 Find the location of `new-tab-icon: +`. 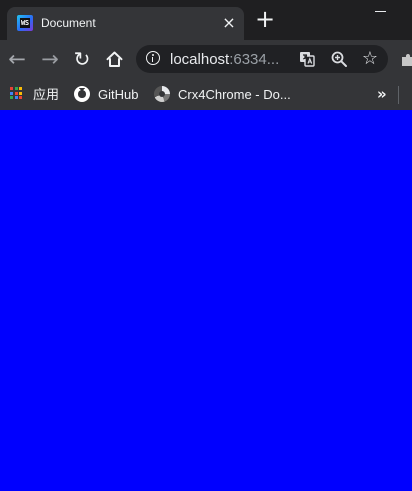

new-tab-icon: + is located at coordinates (265, 19).